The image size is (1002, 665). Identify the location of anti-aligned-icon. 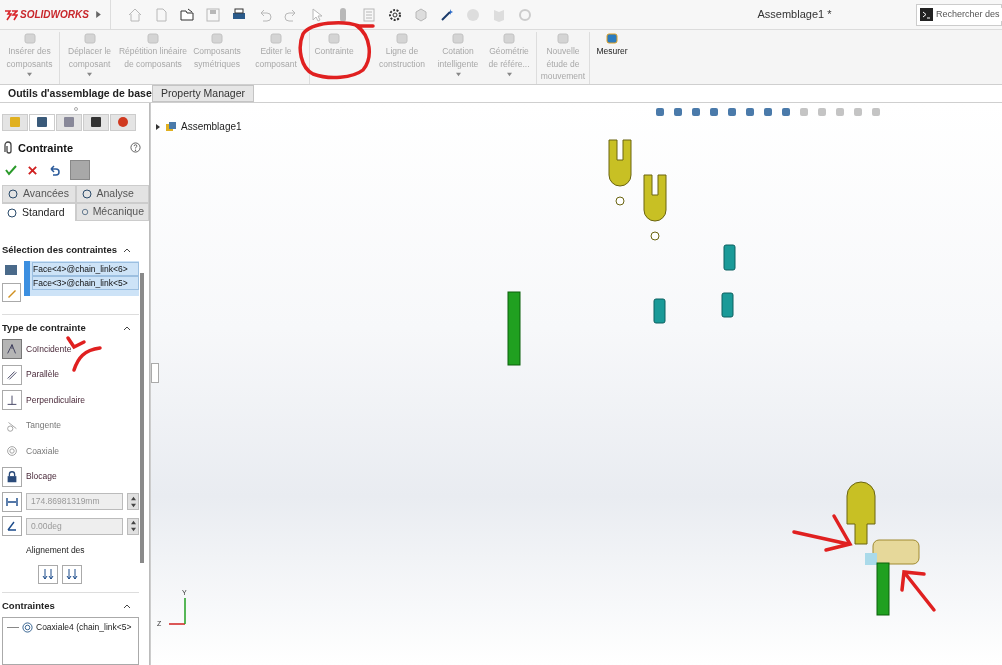
(72, 574).